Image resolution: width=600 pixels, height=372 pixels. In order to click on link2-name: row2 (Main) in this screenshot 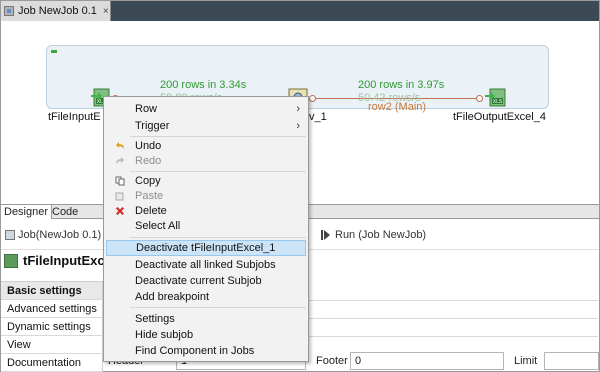, I will do `click(397, 107)`.